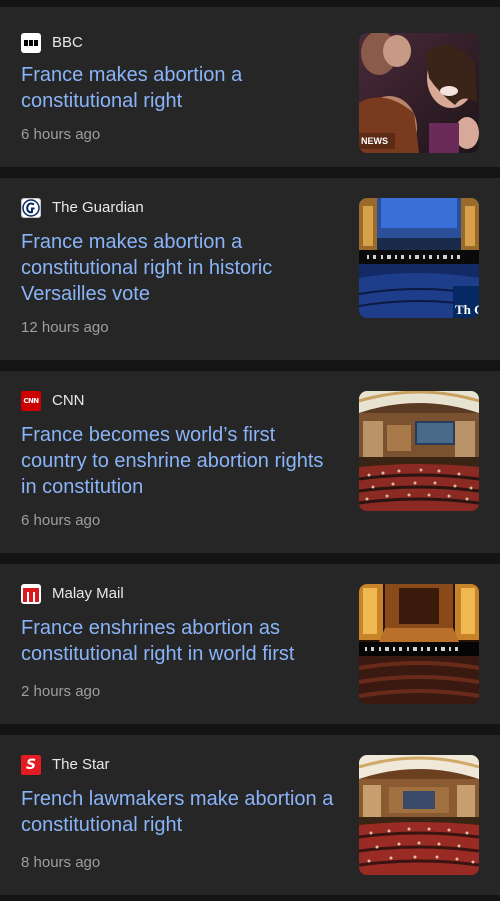  Describe the element at coordinates (68, 400) in the screenshot. I see `source-name: CNN` at that location.